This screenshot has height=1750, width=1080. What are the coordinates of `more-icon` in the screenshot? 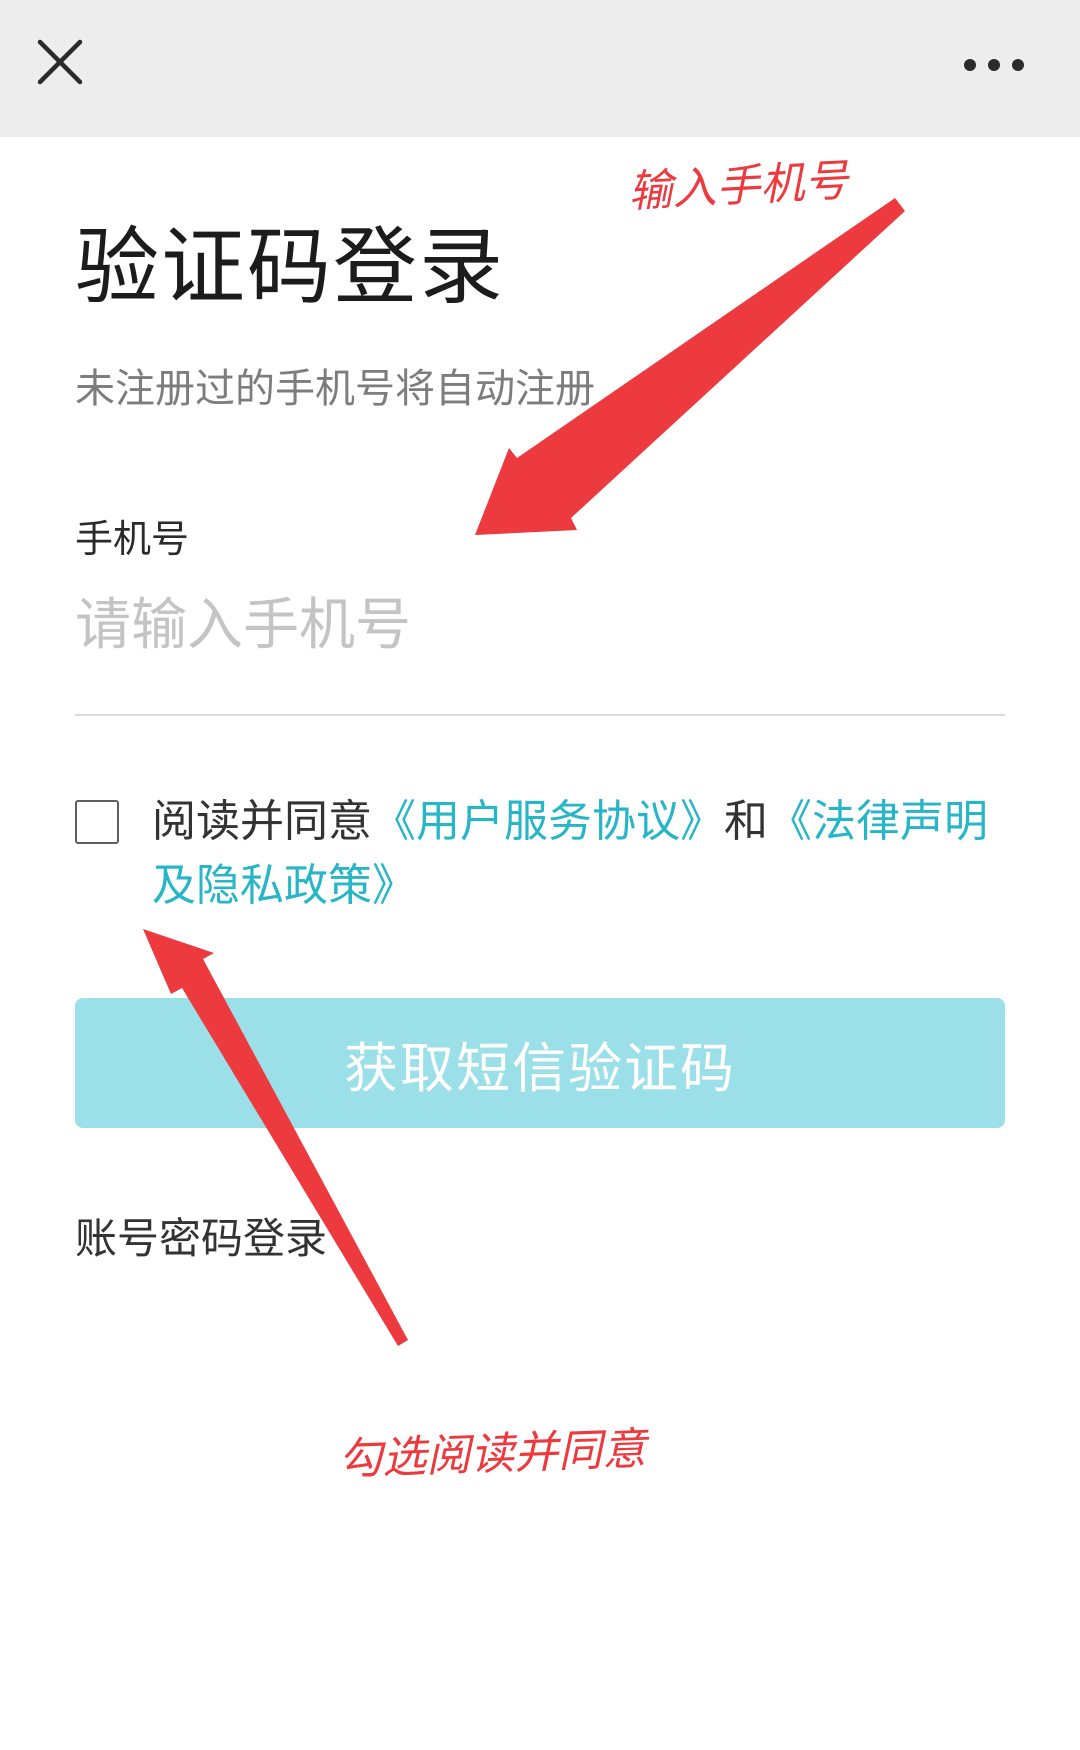 It's located at (994, 65).